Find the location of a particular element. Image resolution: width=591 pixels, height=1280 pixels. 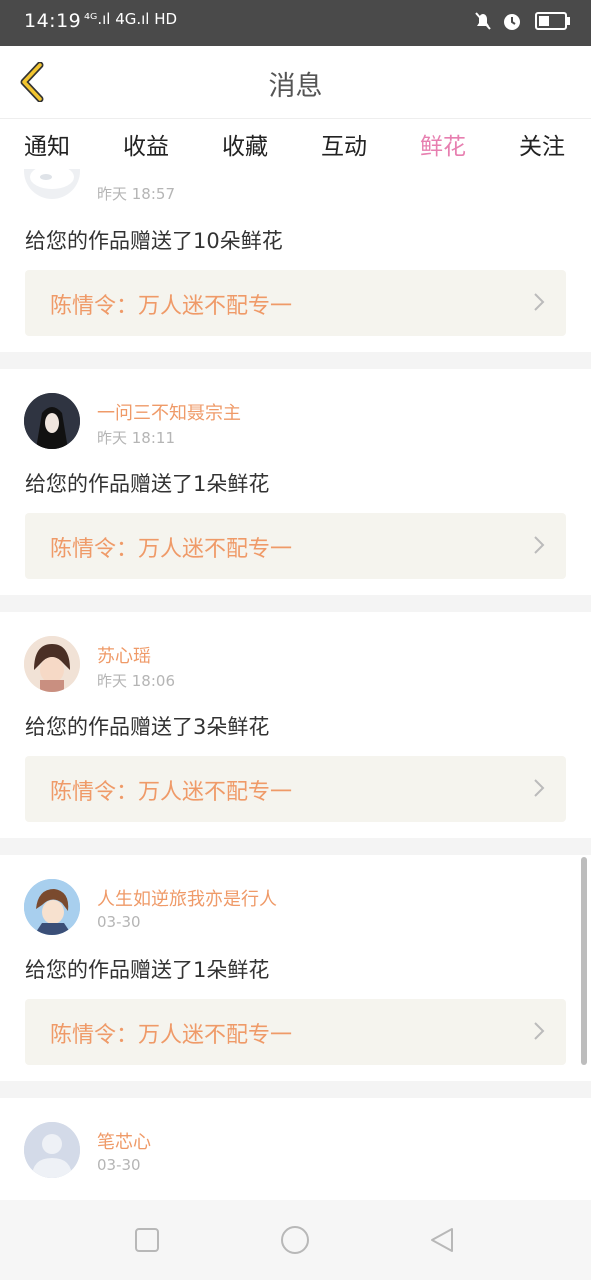

app-header: 消息 is located at coordinates (295, 82).